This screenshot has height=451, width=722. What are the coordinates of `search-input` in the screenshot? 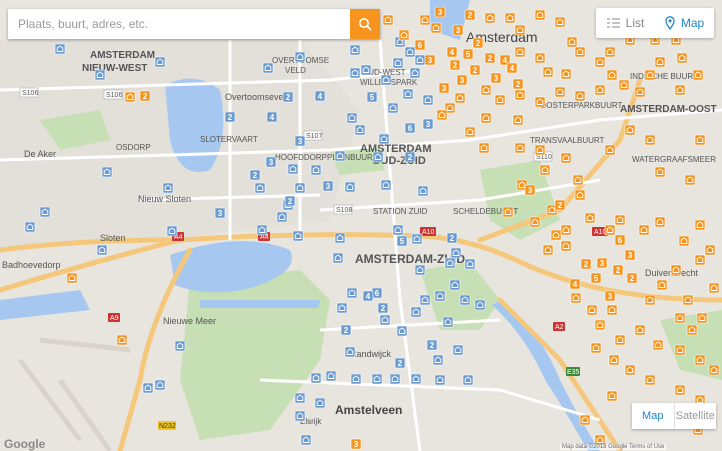 It's located at (179, 24).